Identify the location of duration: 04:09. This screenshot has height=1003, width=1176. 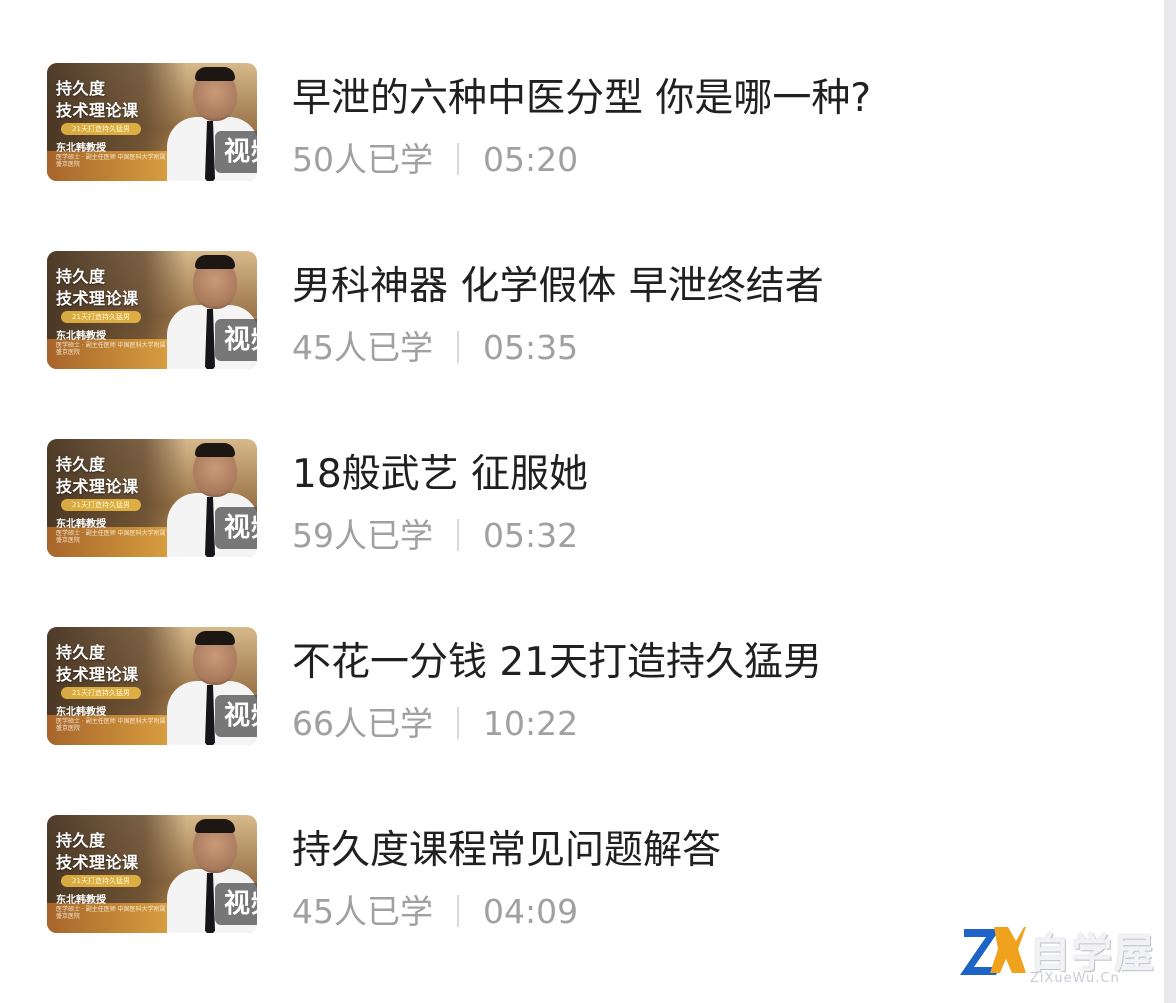
(531, 911).